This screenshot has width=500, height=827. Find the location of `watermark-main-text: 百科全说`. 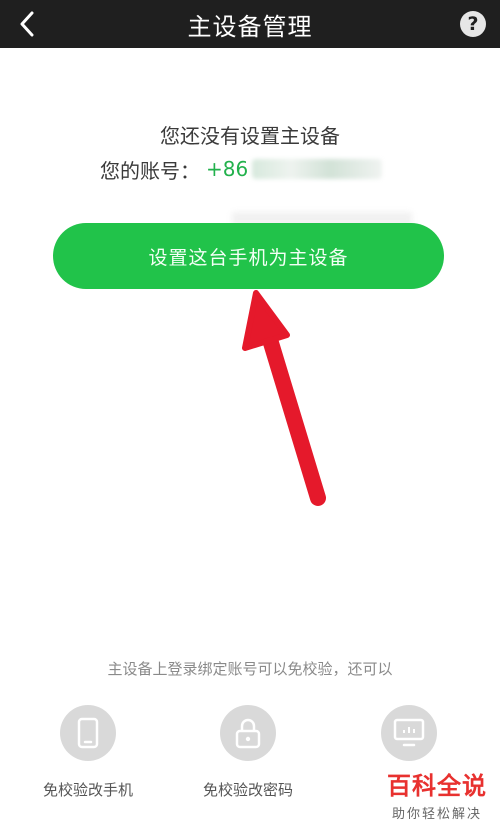

watermark-main-text: 百科全说 is located at coordinates (437, 786).